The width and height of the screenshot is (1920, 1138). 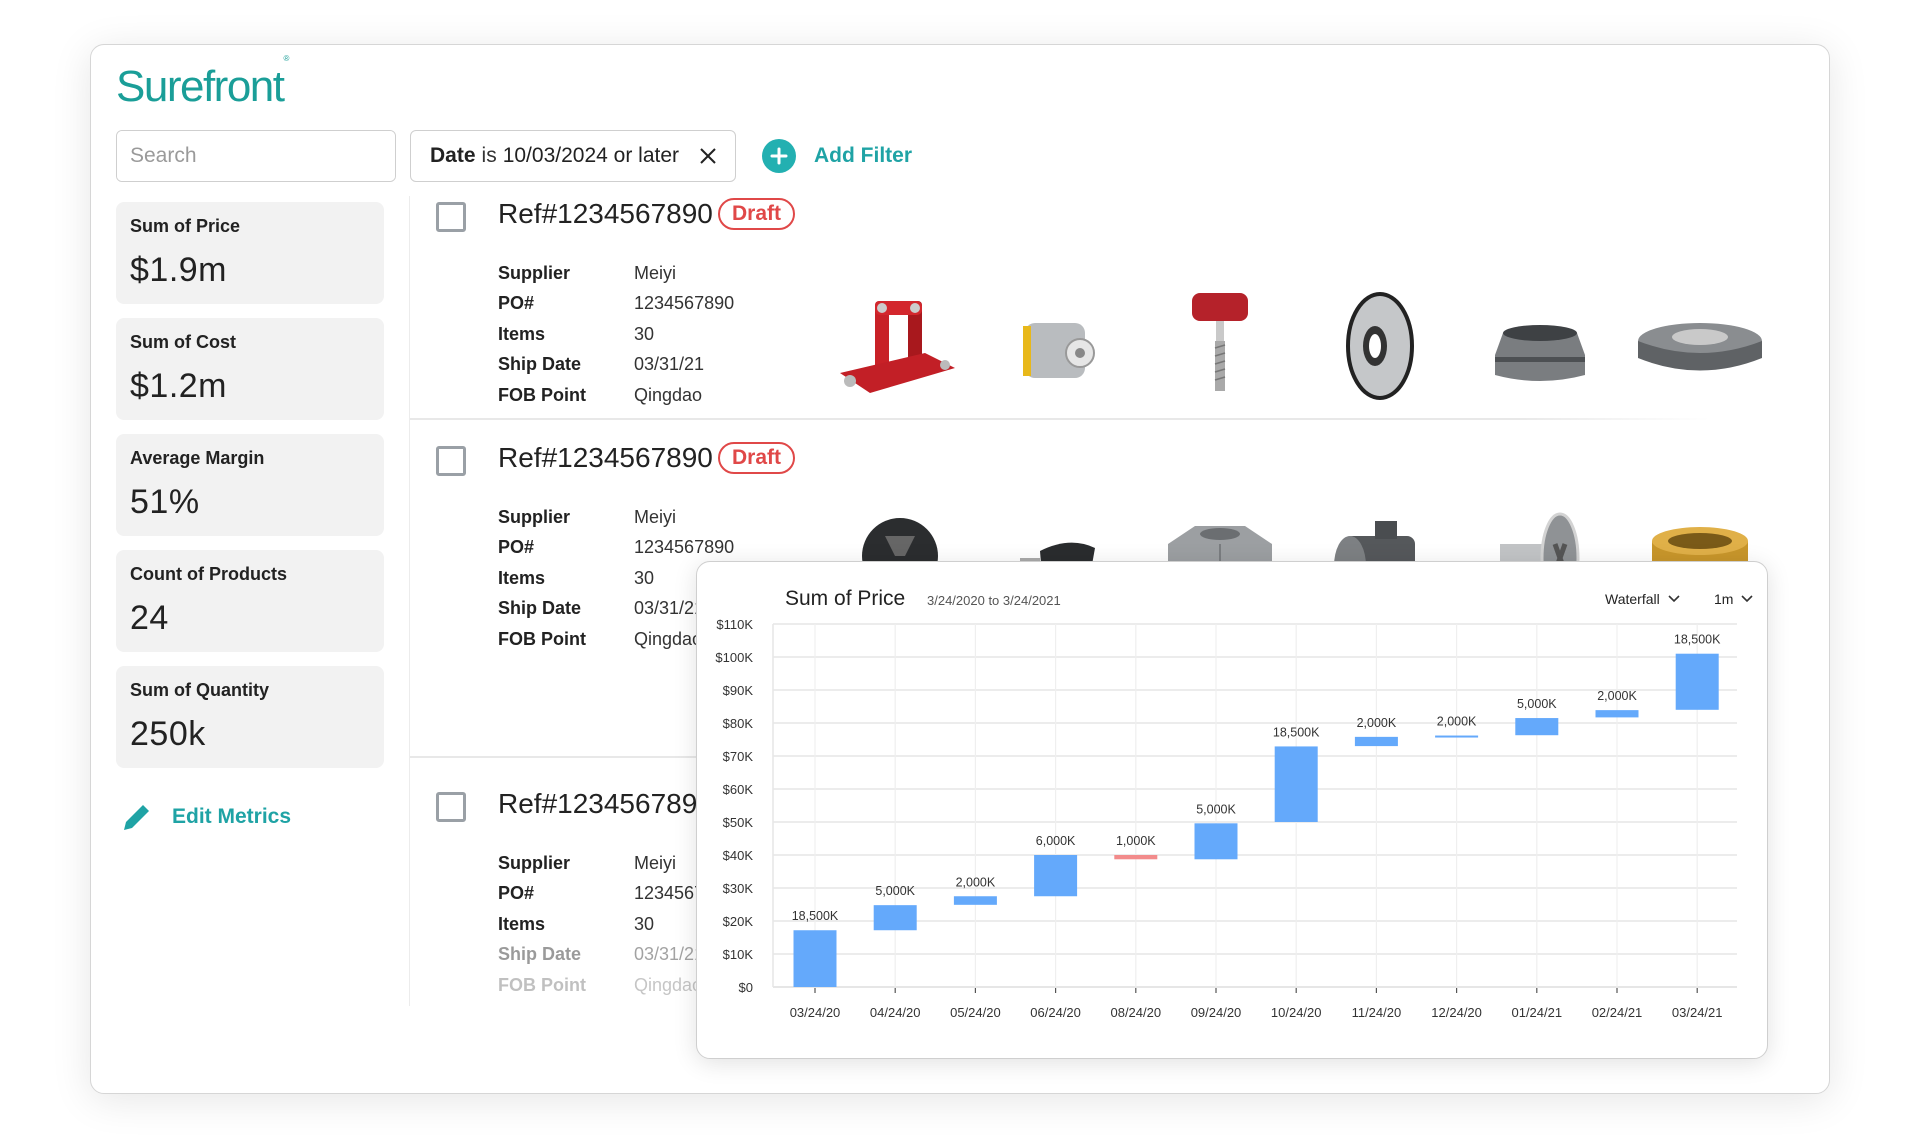 I want to click on detail-value: 1234567890, so click(x=684, y=303).